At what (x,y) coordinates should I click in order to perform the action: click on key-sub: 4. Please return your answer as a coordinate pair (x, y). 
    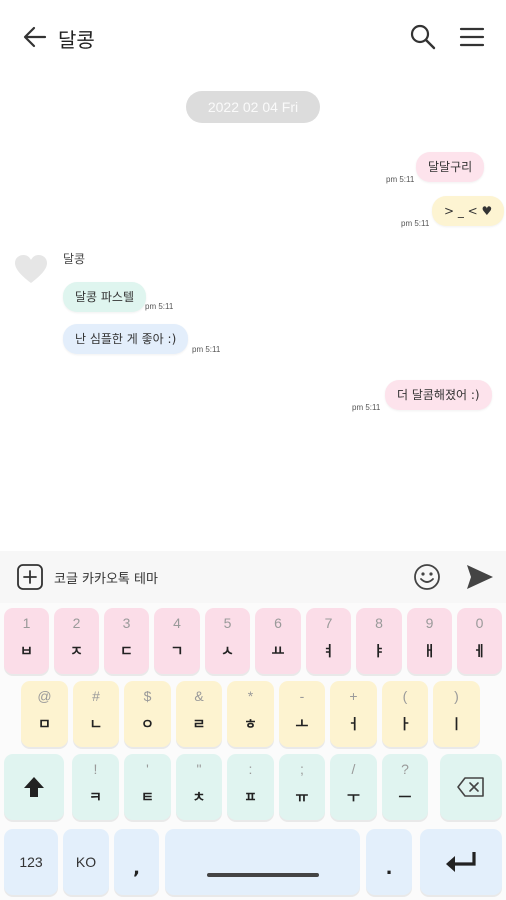
    Looking at the image, I should click on (177, 623).